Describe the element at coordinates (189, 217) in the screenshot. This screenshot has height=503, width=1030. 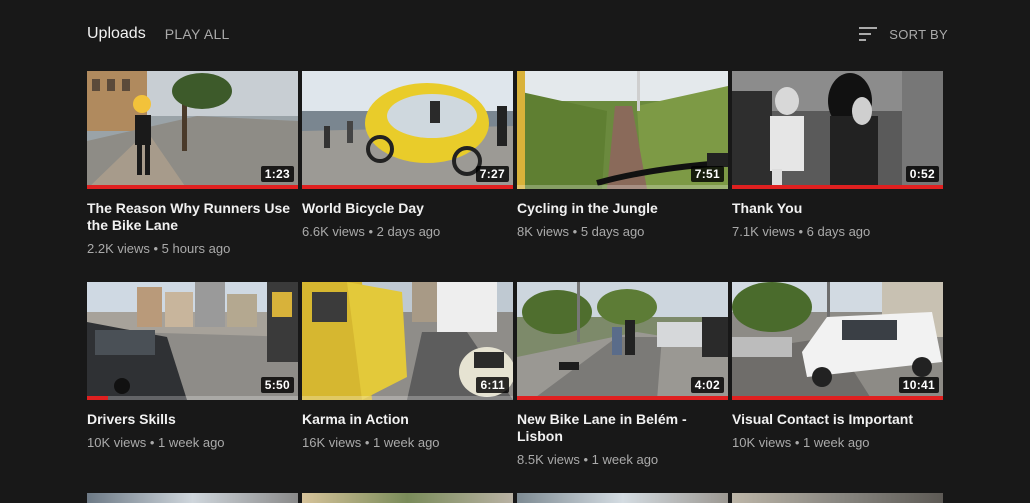
I see `video-title: The Reason Why Runners Use the Bike Lane` at that location.